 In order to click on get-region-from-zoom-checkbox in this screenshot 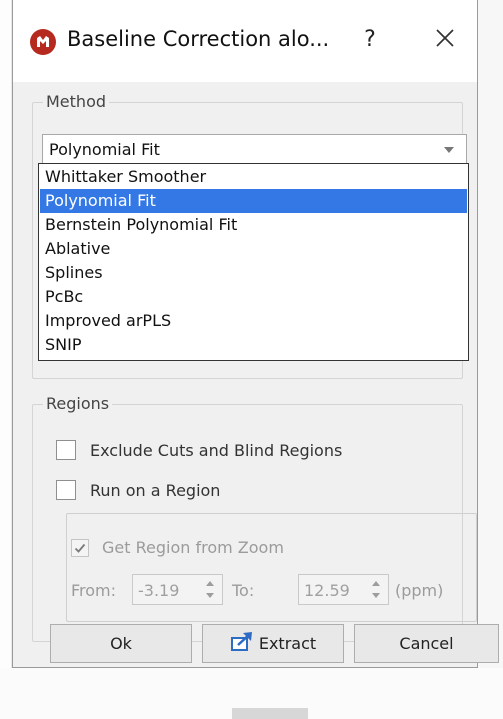, I will do `click(80, 547)`.